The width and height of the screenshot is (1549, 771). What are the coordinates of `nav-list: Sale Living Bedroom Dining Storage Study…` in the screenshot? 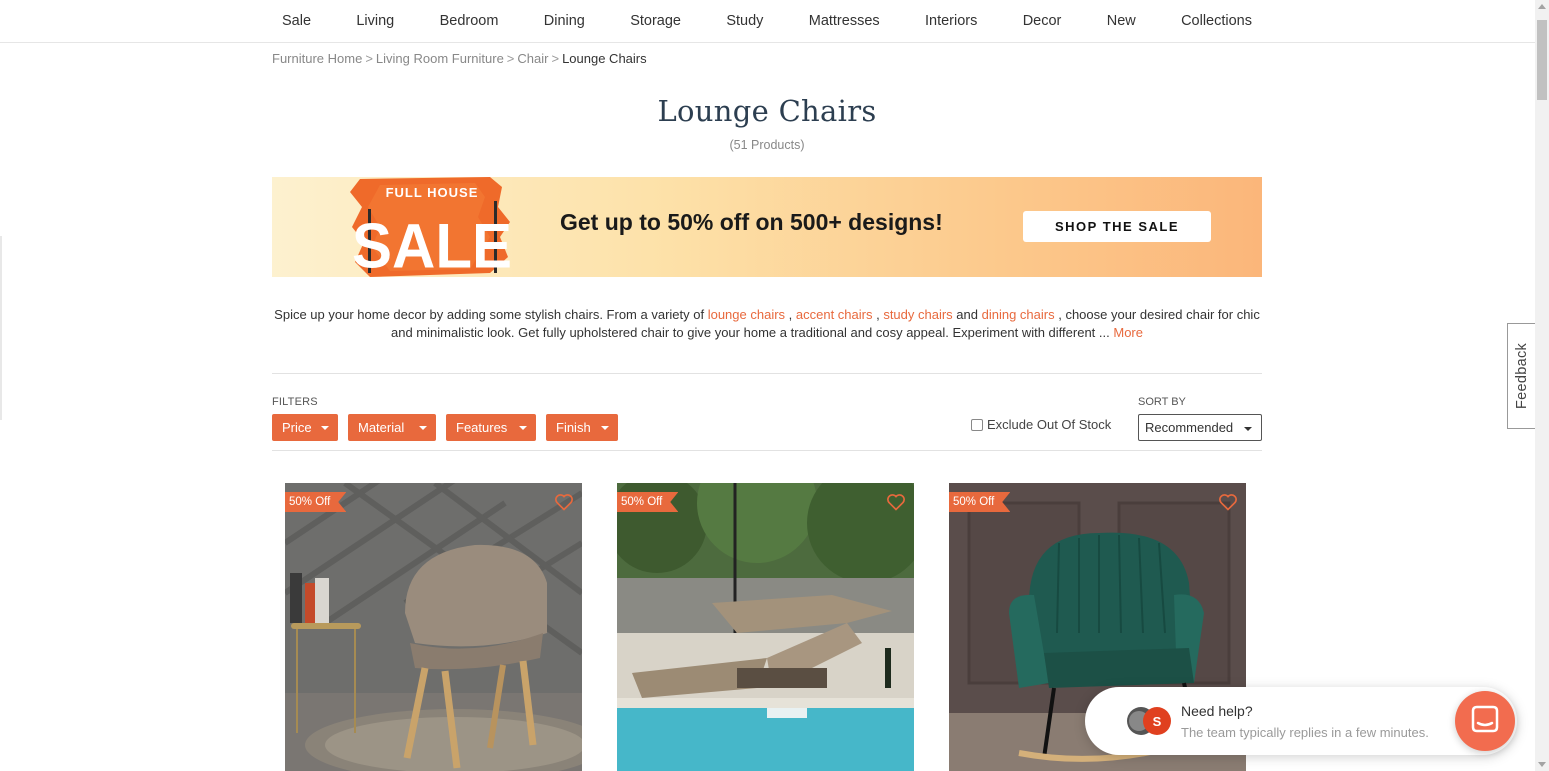 It's located at (767, 21).